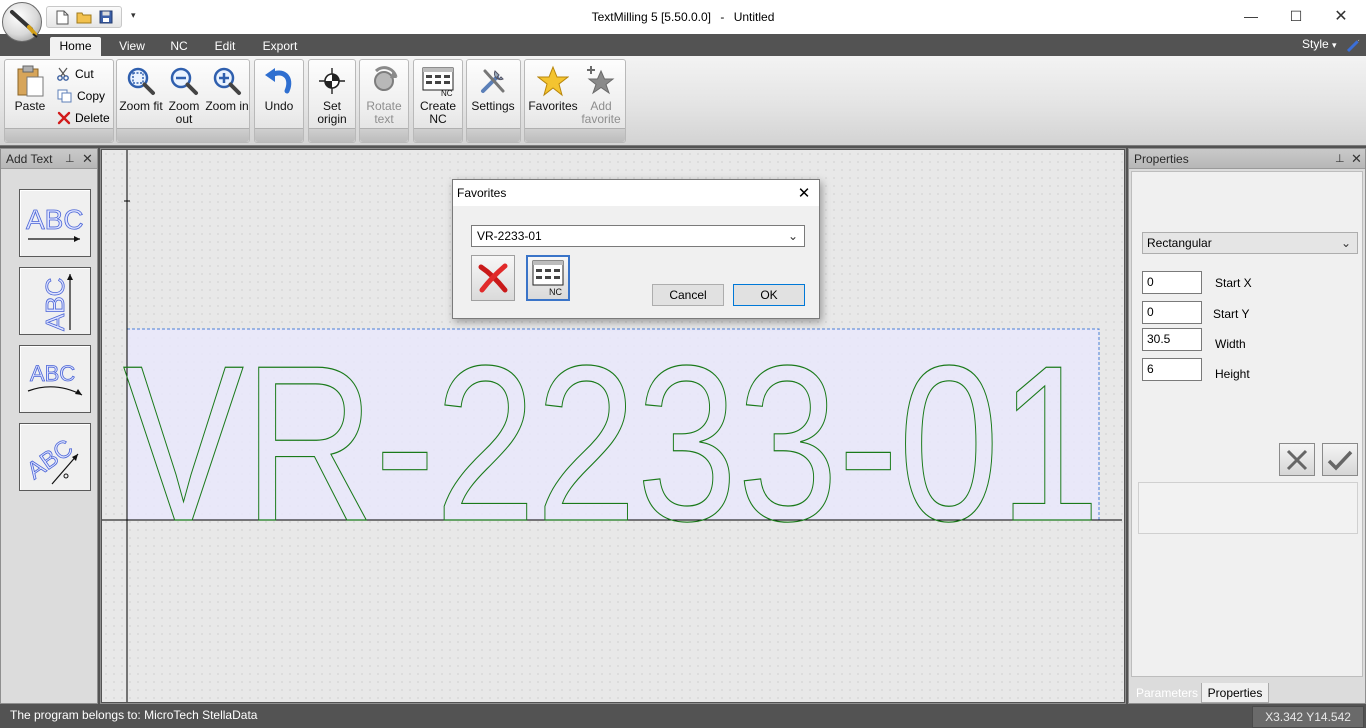 The image size is (1366, 728). I want to click on start-y-input: 0, so click(1172, 312).